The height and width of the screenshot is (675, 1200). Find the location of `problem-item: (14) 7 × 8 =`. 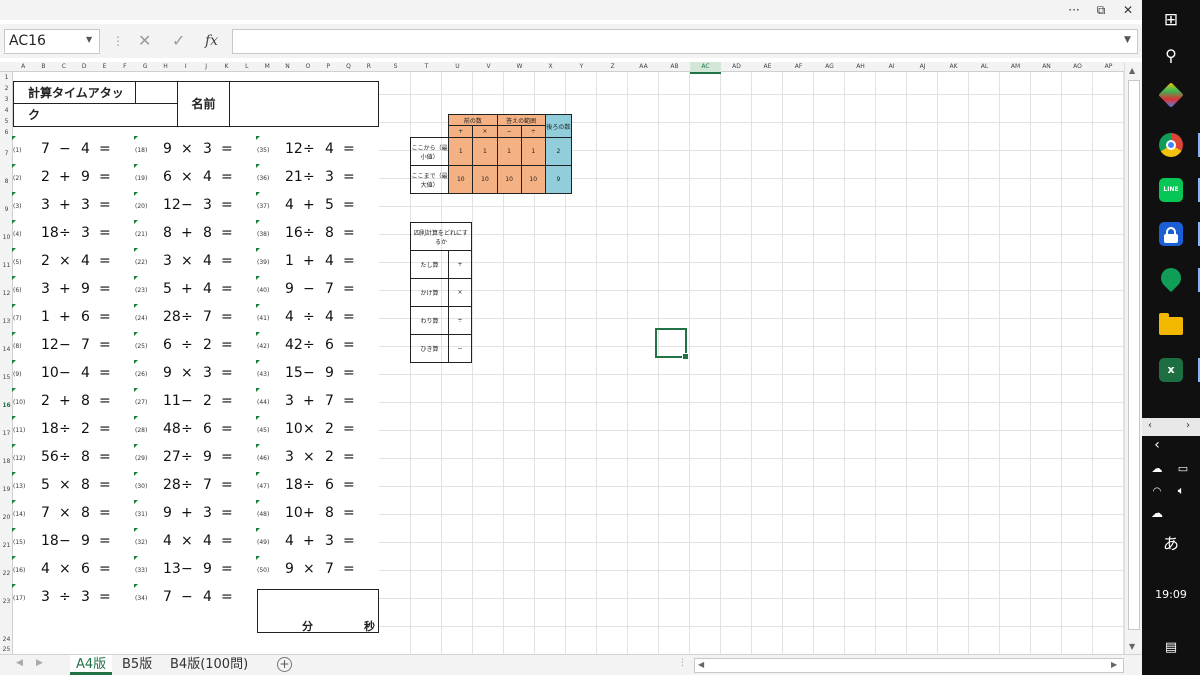

problem-item: (14) 7 × 8 = is located at coordinates (73, 514).